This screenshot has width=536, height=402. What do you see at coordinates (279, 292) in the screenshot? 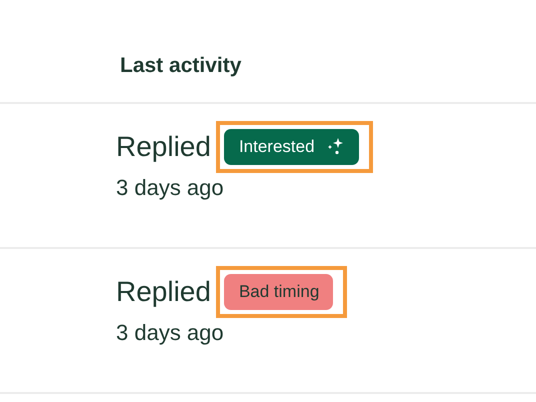
I see `status-tag: Bad timing` at bounding box center [279, 292].